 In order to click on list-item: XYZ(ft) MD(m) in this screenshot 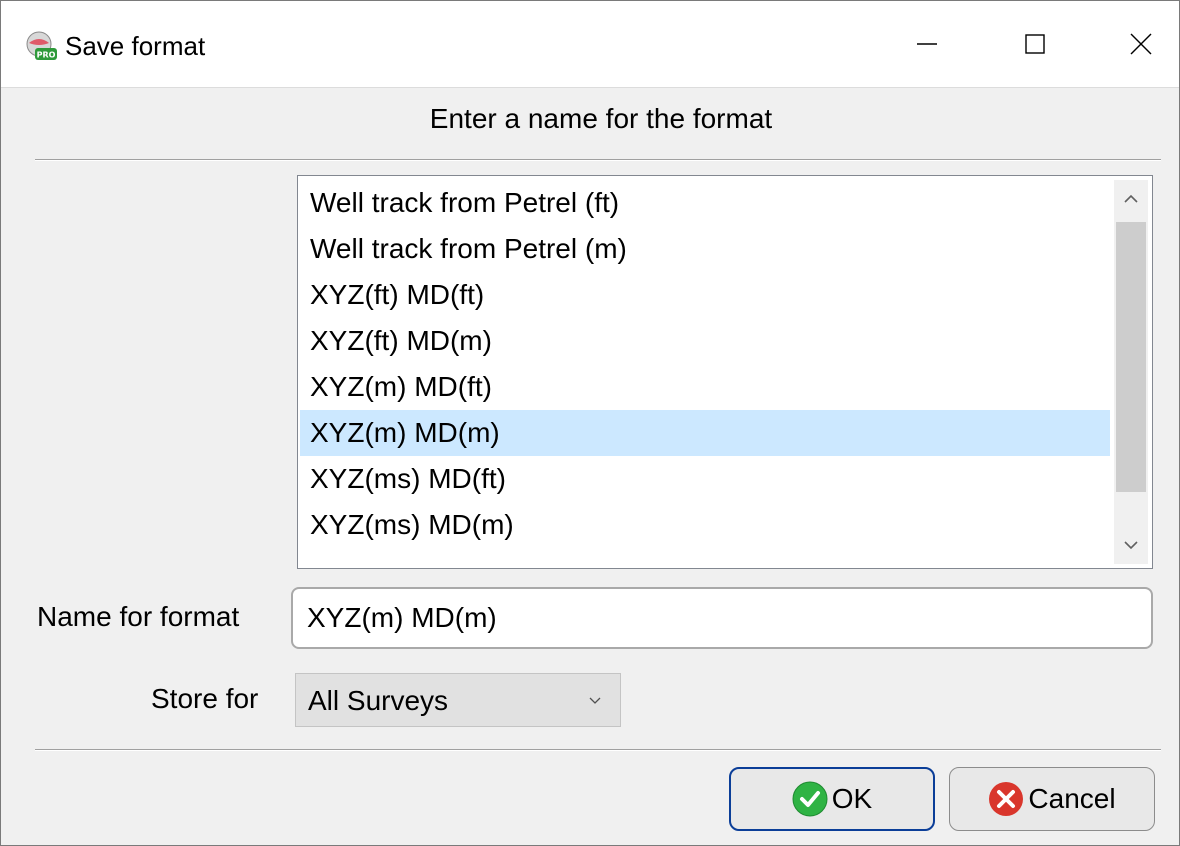, I will do `click(705, 341)`.